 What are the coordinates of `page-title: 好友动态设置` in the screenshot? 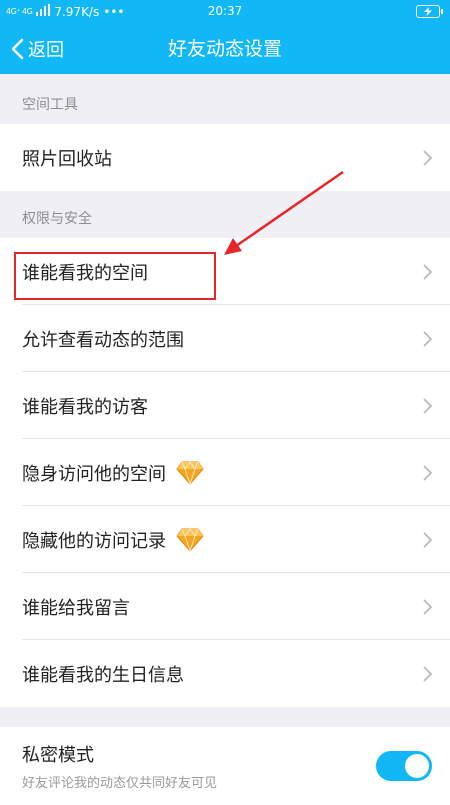 It's located at (224, 49).